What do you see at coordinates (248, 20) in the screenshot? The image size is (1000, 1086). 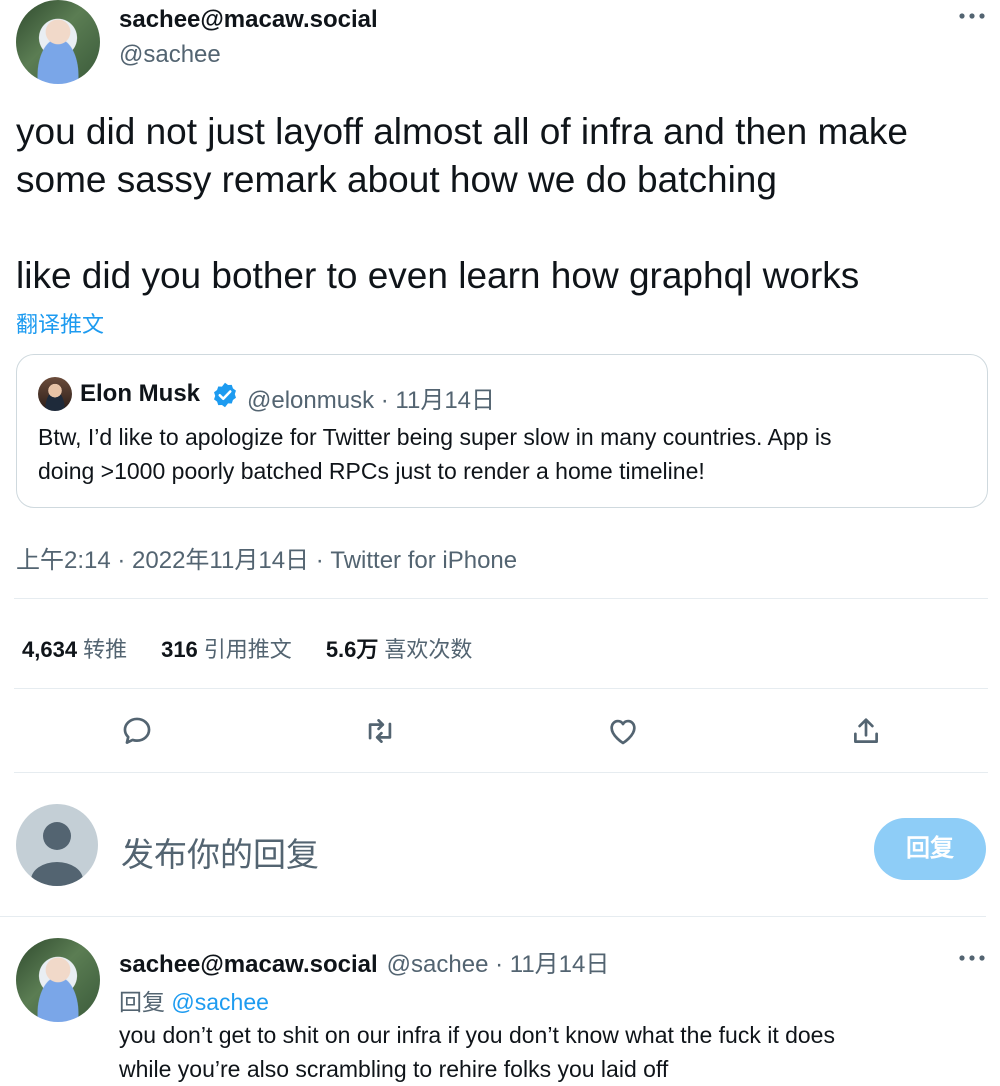 I see `author-name: sachee@macaw.social` at bounding box center [248, 20].